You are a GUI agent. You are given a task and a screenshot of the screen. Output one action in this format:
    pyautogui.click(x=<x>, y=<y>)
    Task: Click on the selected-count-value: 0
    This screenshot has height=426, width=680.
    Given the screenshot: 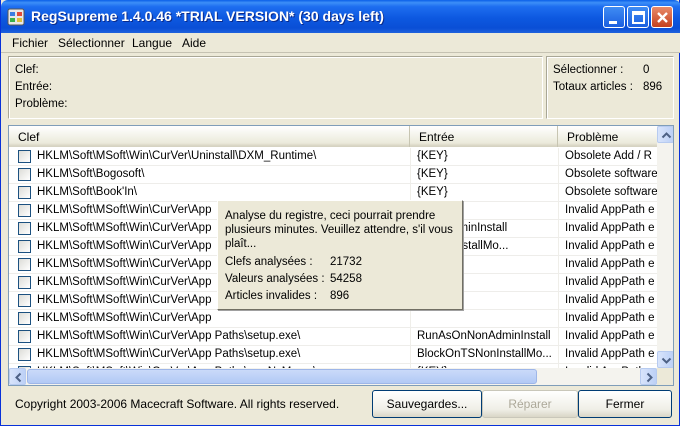 What is the action you would take?
    pyautogui.click(x=646, y=70)
    